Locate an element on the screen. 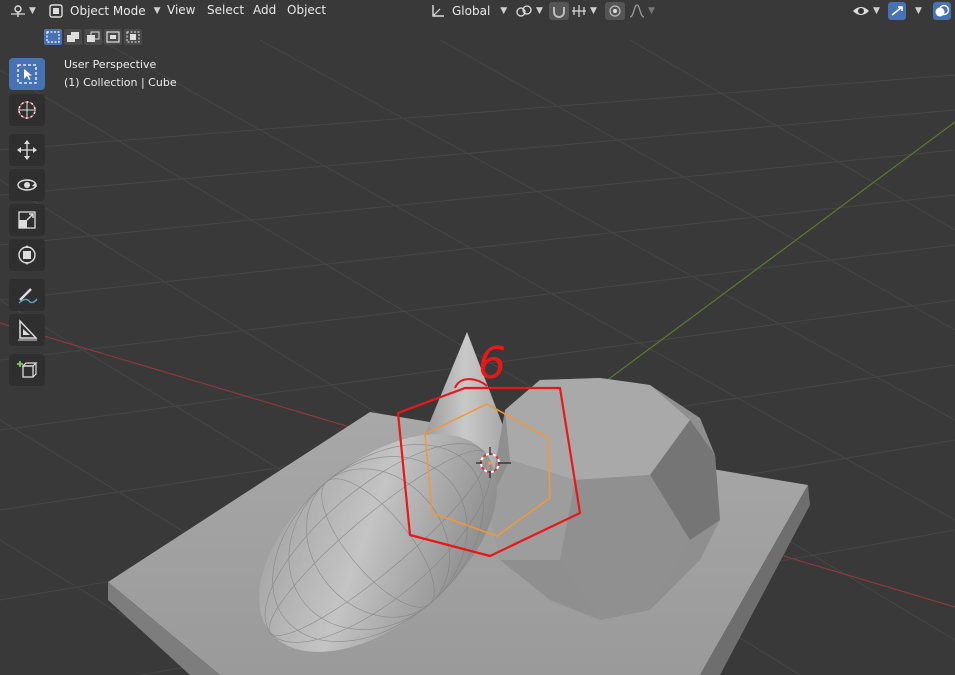  select-extend-icon is located at coordinates (73, 37).